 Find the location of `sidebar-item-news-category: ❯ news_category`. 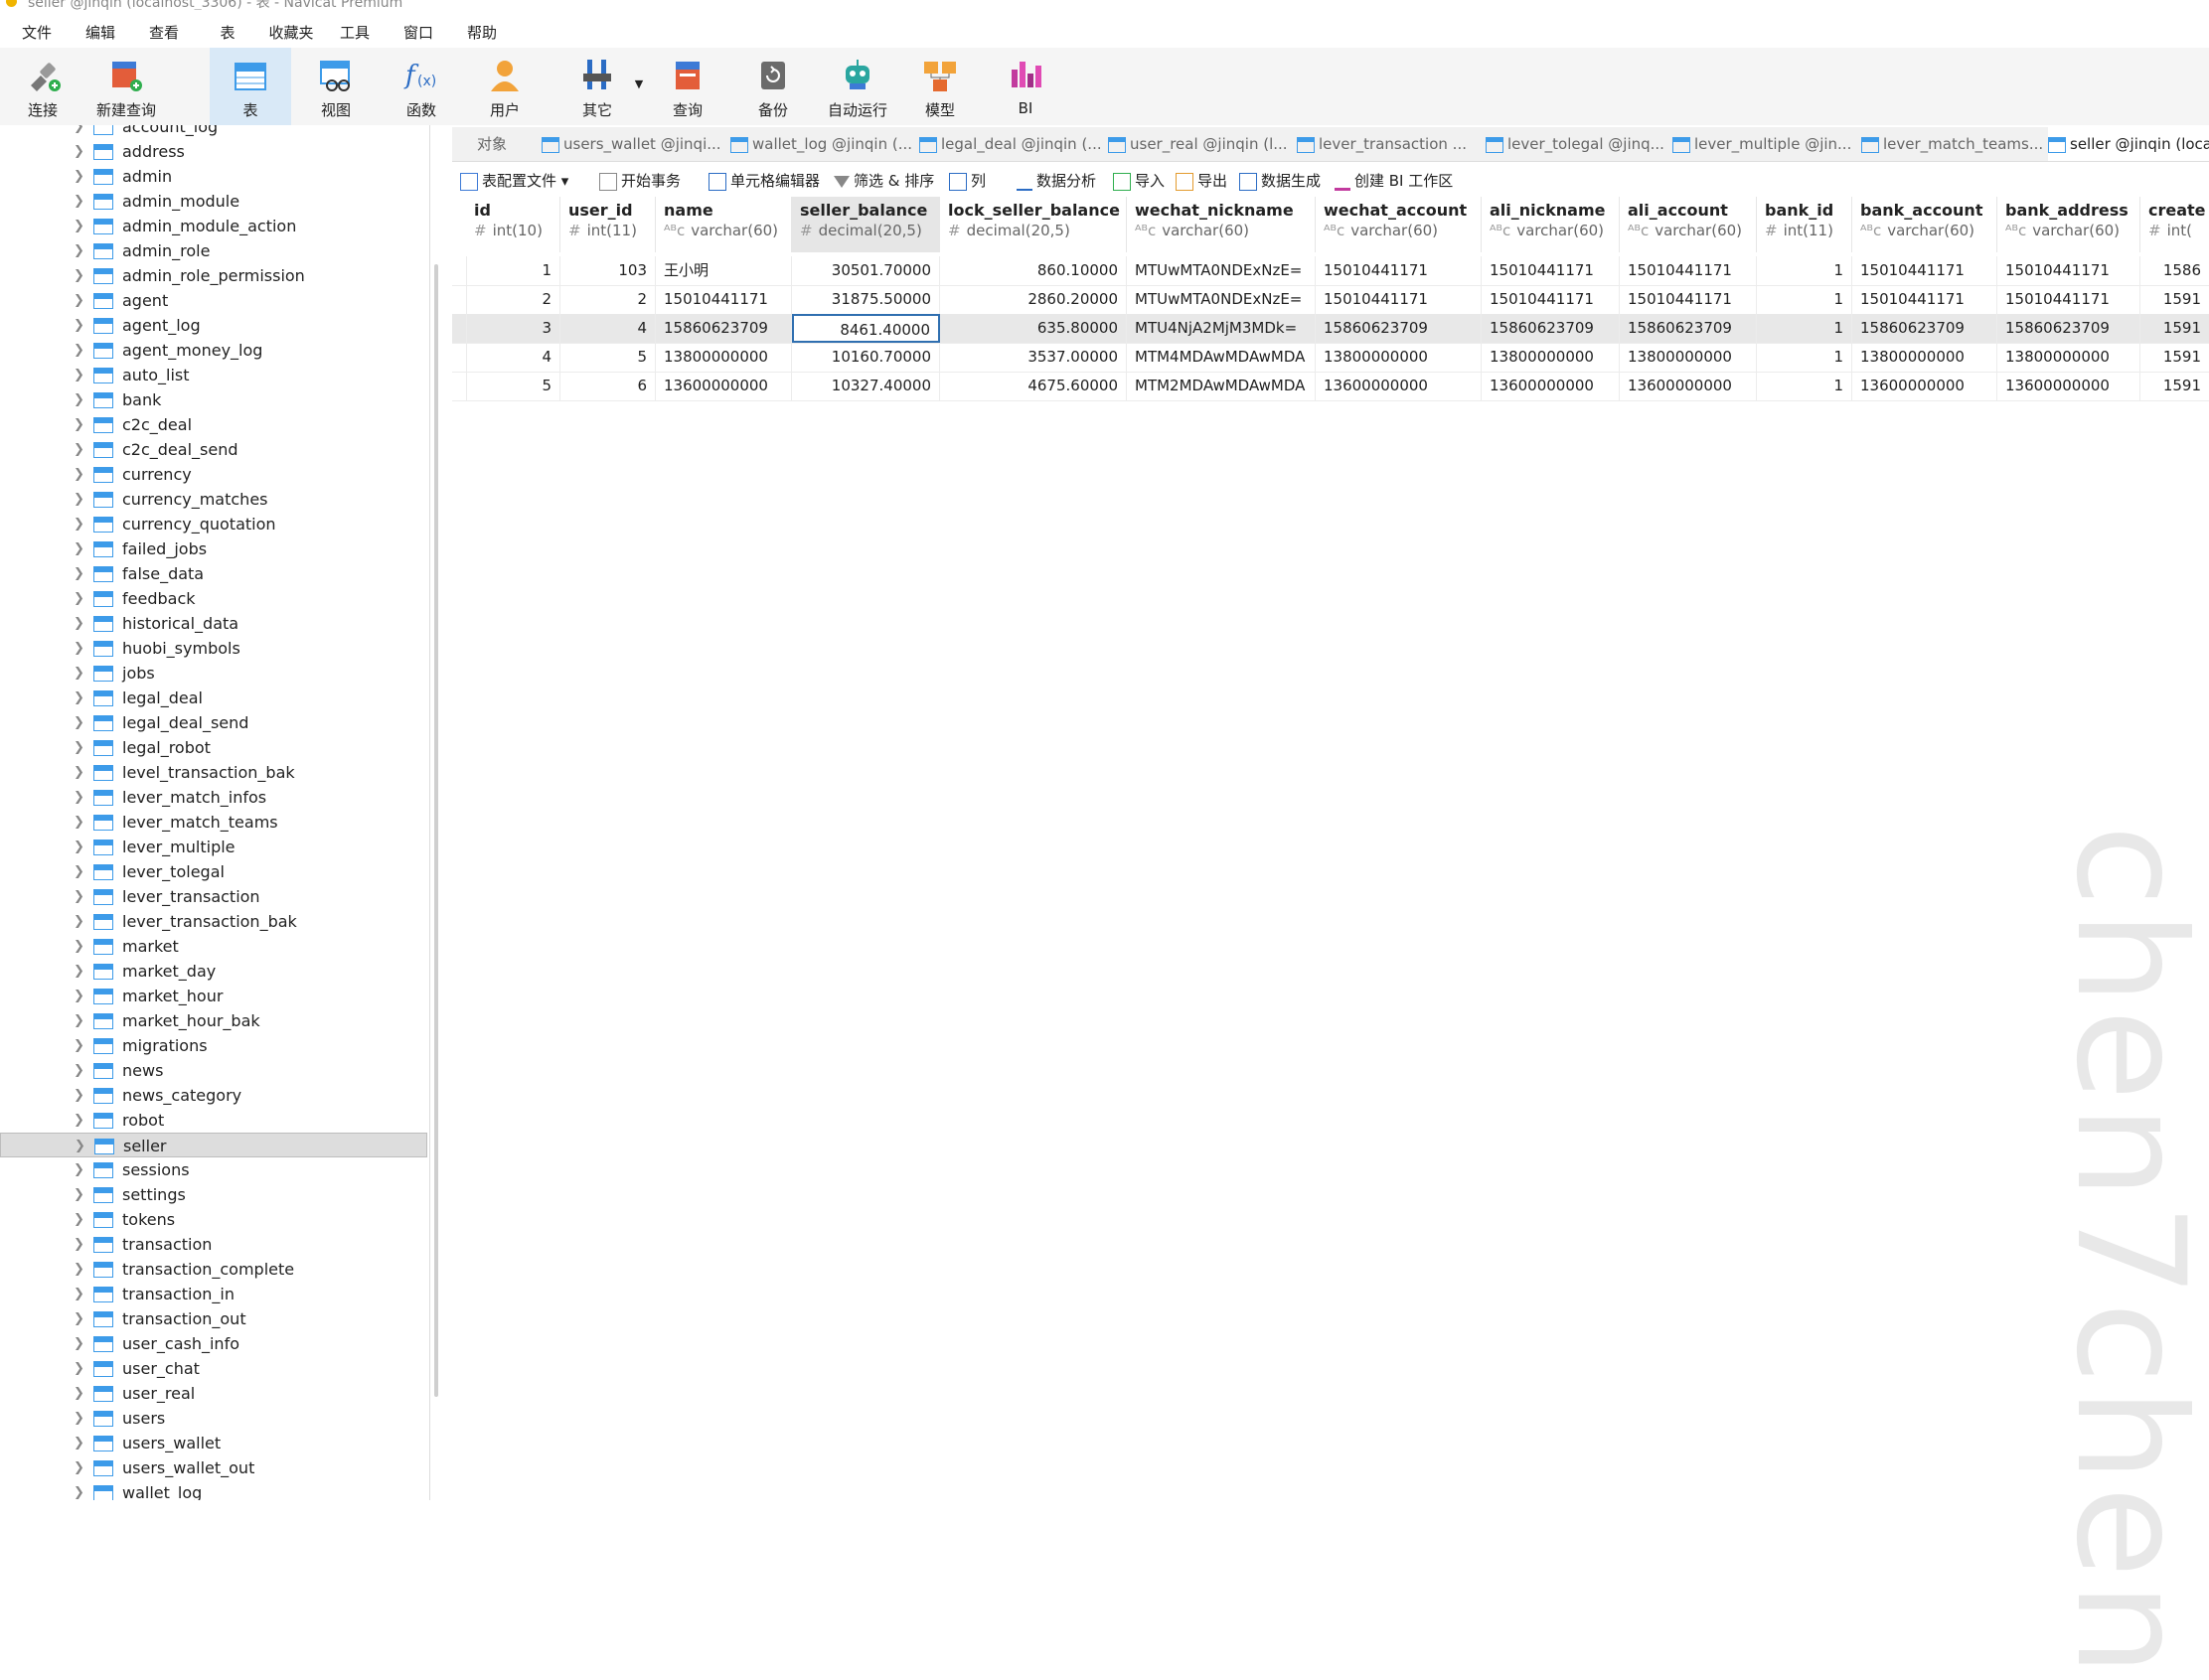

sidebar-item-news-category: ❯ news_category is located at coordinates (213, 1095).